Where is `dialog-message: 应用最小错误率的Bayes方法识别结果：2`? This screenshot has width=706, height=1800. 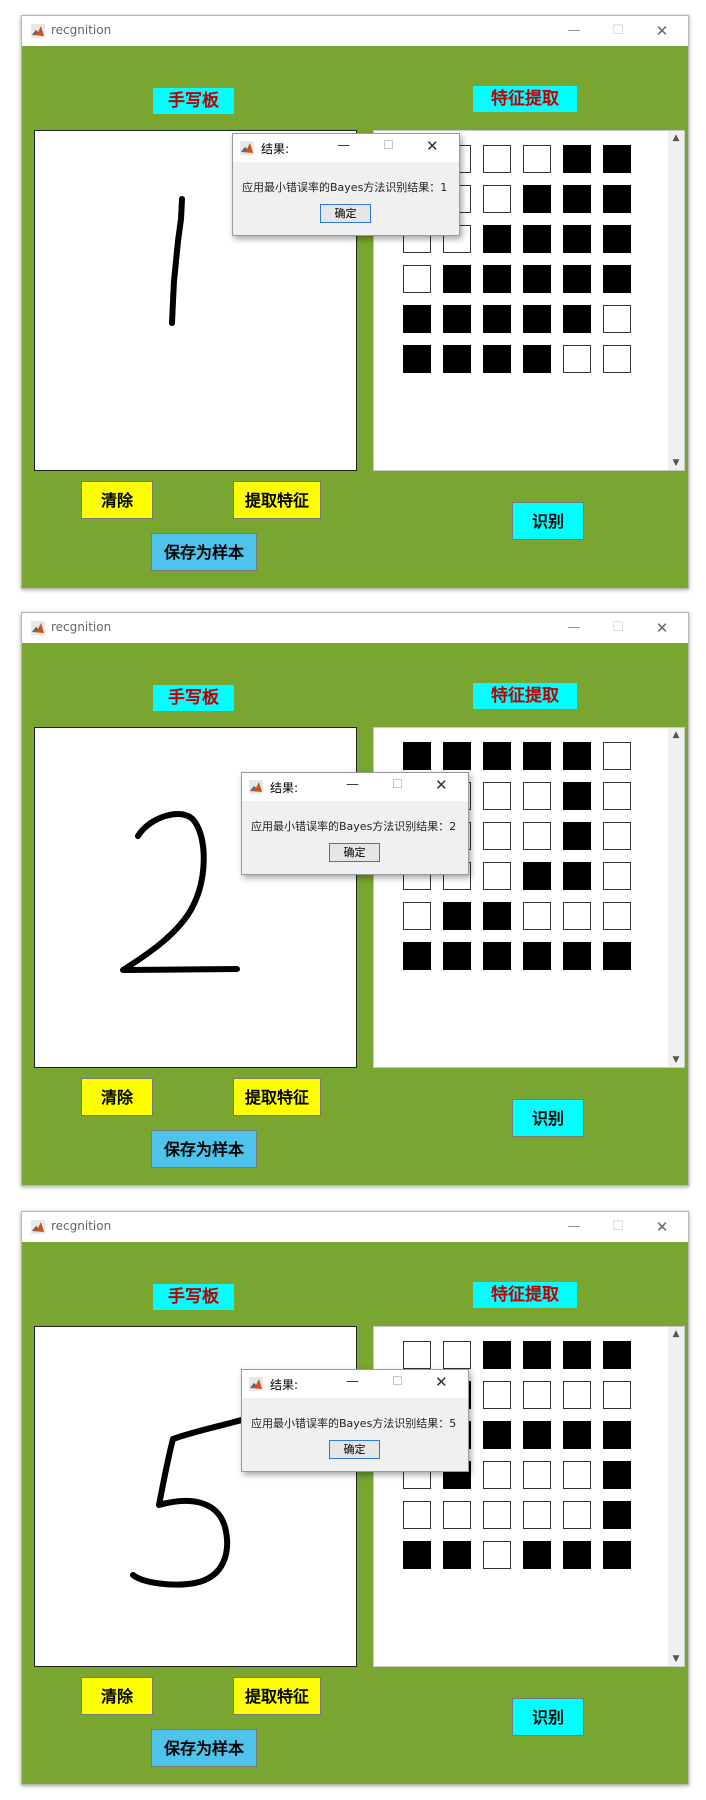 dialog-message: 应用最小错误率的Bayes方法识别结果：2 is located at coordinates (354, 826).